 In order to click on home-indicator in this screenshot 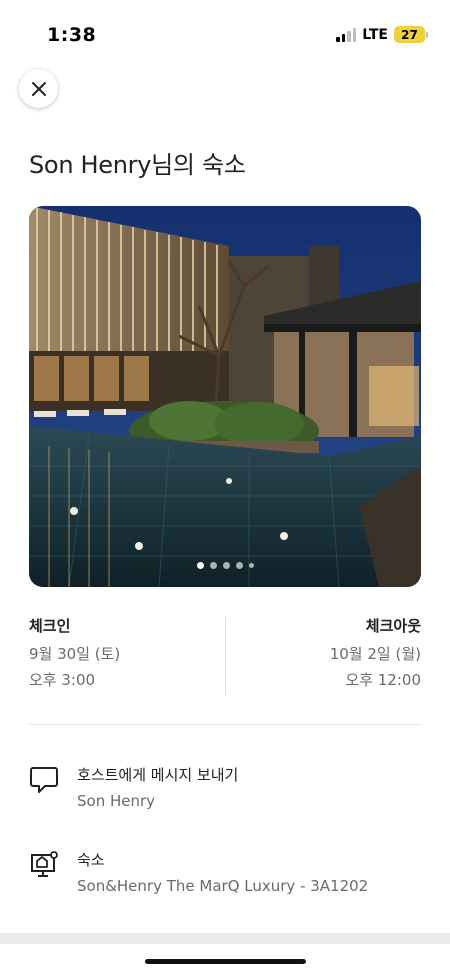, I will do `click(225, 961)`.